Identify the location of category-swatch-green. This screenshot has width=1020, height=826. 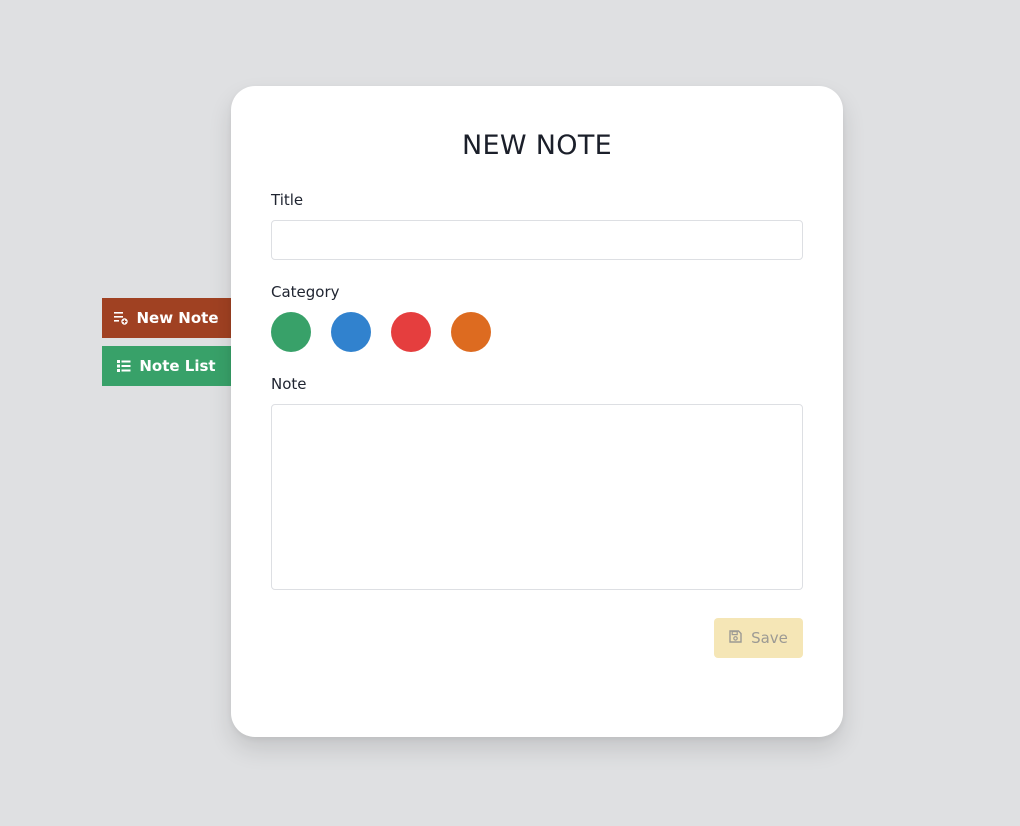
(291, 332).